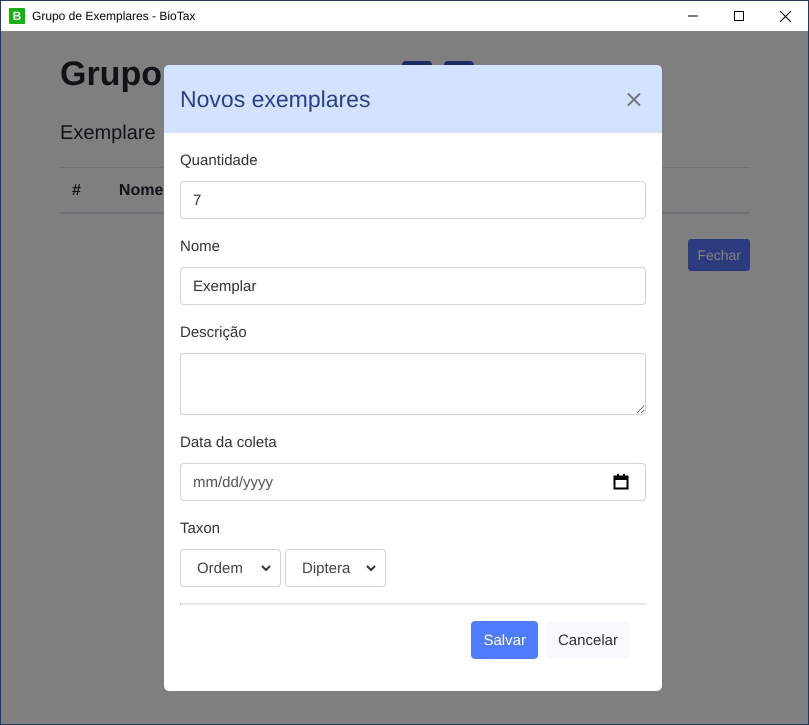  What do you see at coordinates (201, 247) in the screenshot?
I see `field-label: Nome` at bounding box center [201, 247].